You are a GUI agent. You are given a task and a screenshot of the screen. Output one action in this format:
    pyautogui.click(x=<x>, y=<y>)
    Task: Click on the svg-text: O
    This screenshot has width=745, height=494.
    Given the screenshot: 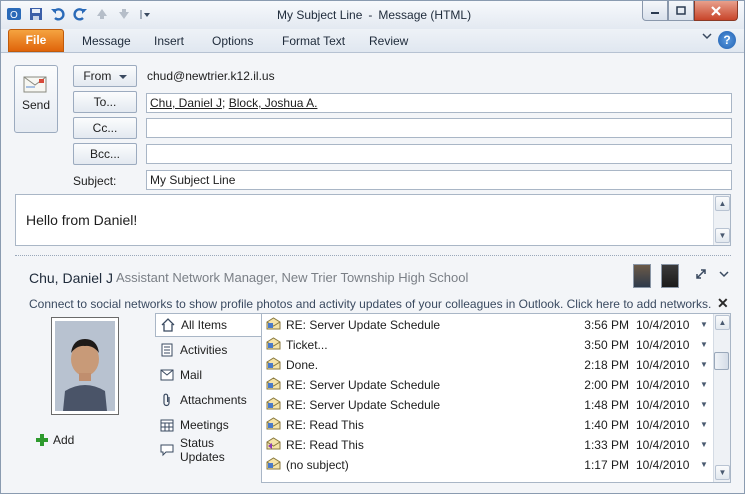 What is the action you would take?
    pyautogui.click(x=14, y=15)
    